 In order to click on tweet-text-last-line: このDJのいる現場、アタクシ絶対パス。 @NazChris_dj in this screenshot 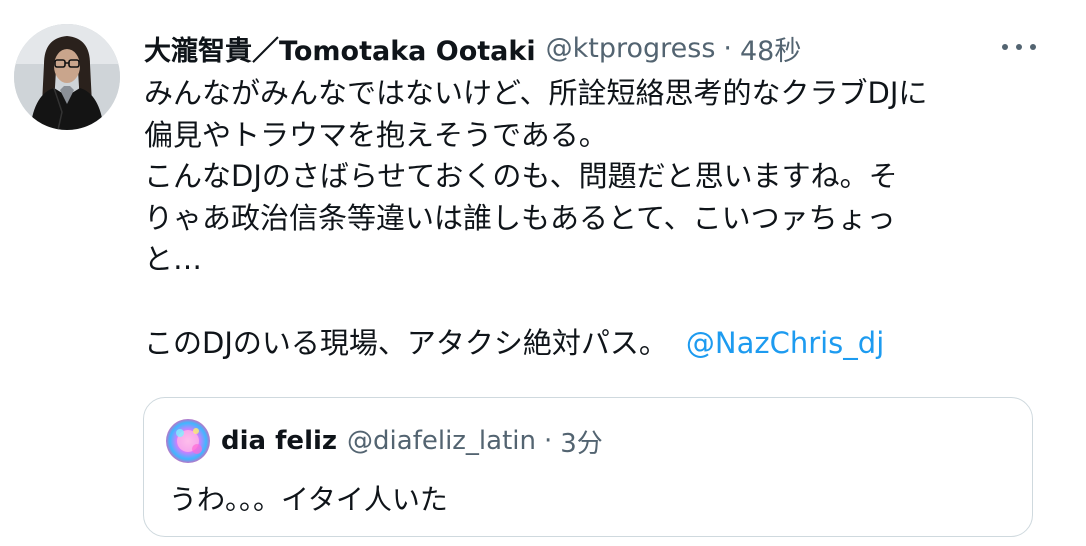, I will do `click(589, 344)`.